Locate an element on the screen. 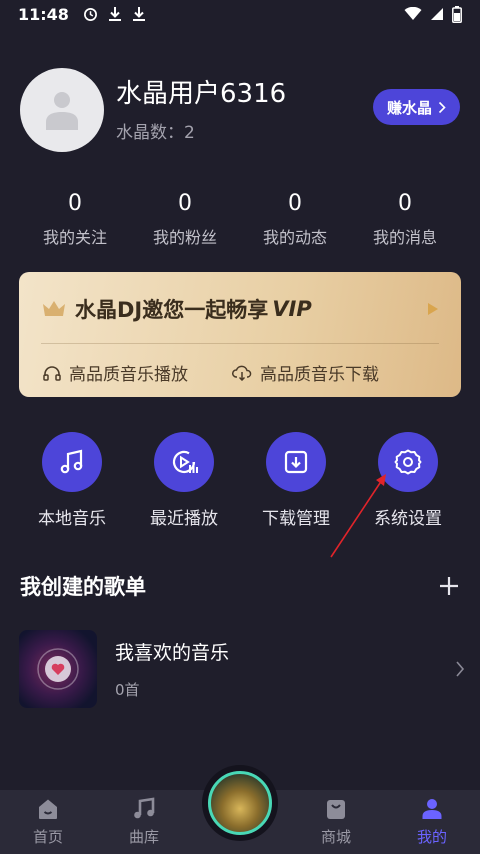 This screenshot has width=480, height=854. nav-home: 首页 is located at coordinates (48, 822).